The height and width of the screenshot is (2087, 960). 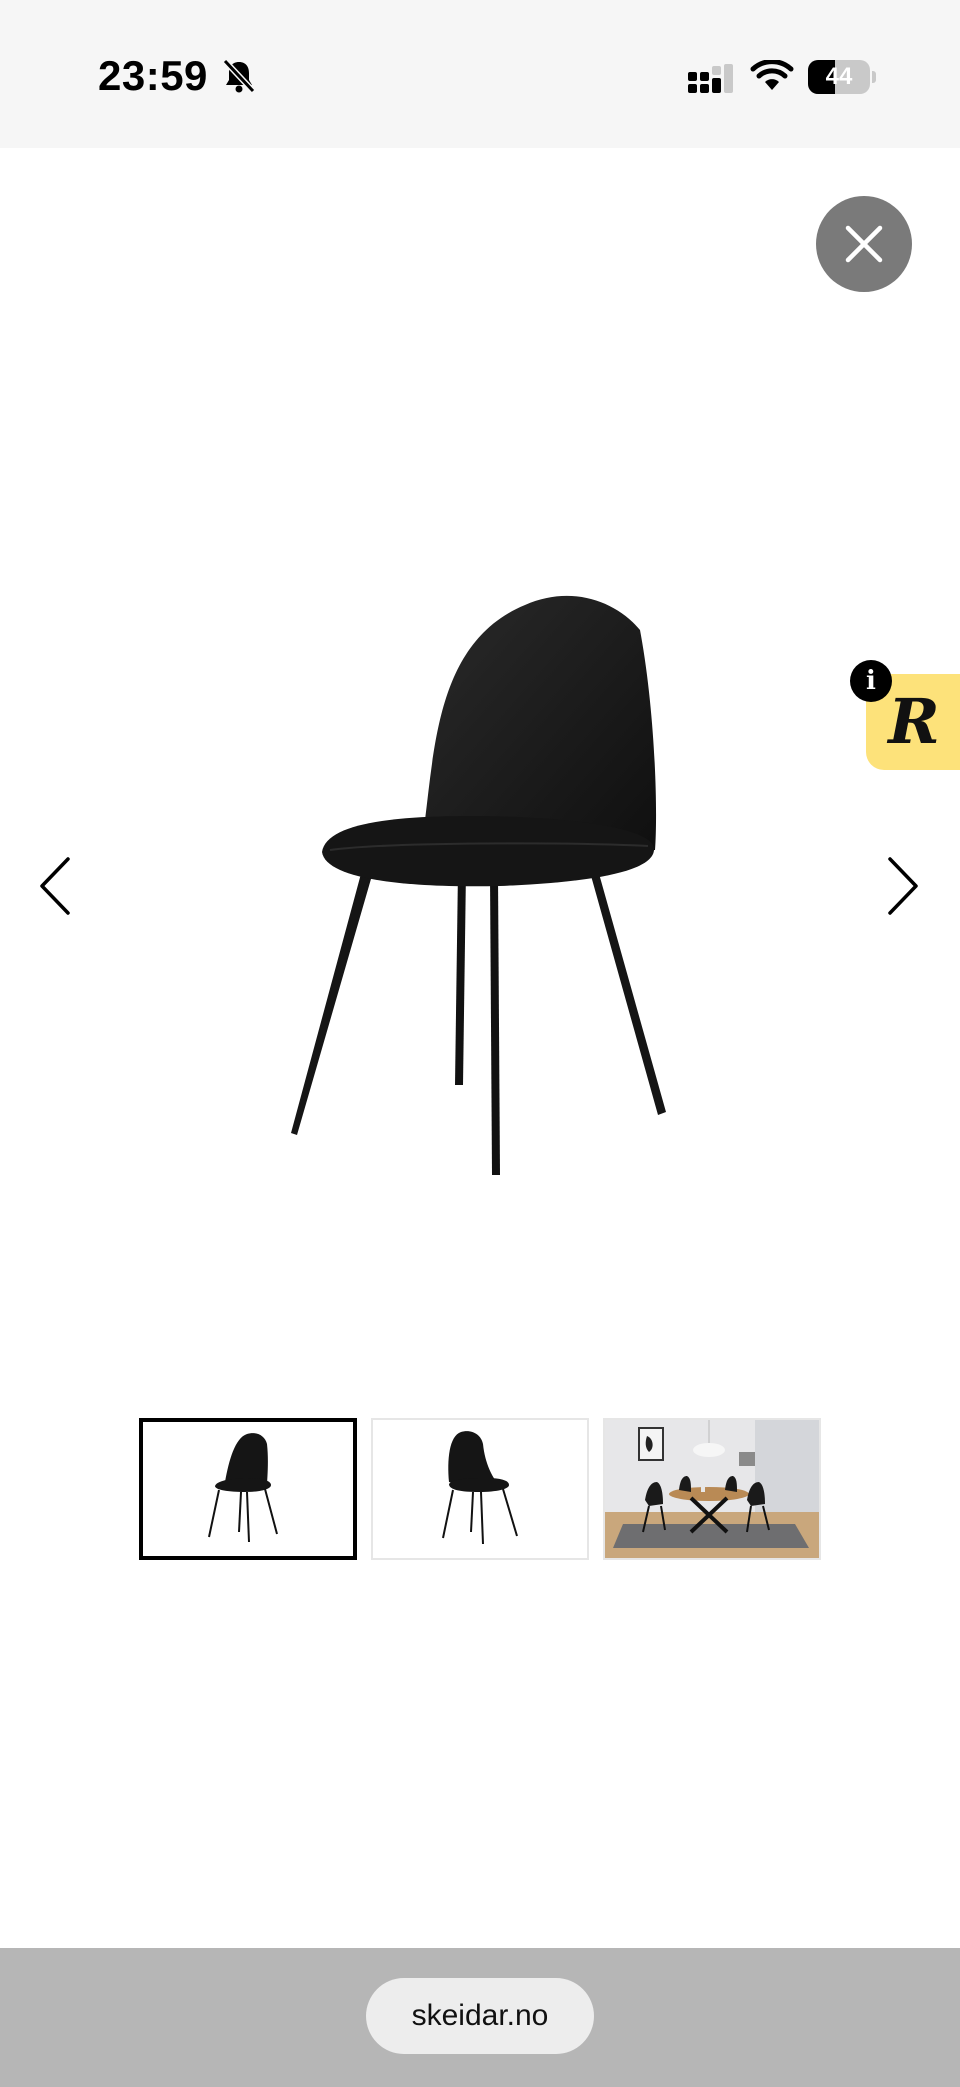 What do you see at coordinates (239, 76) in the screenshot?
I see `bell-slash-icon` at bounding box center [239, 76].